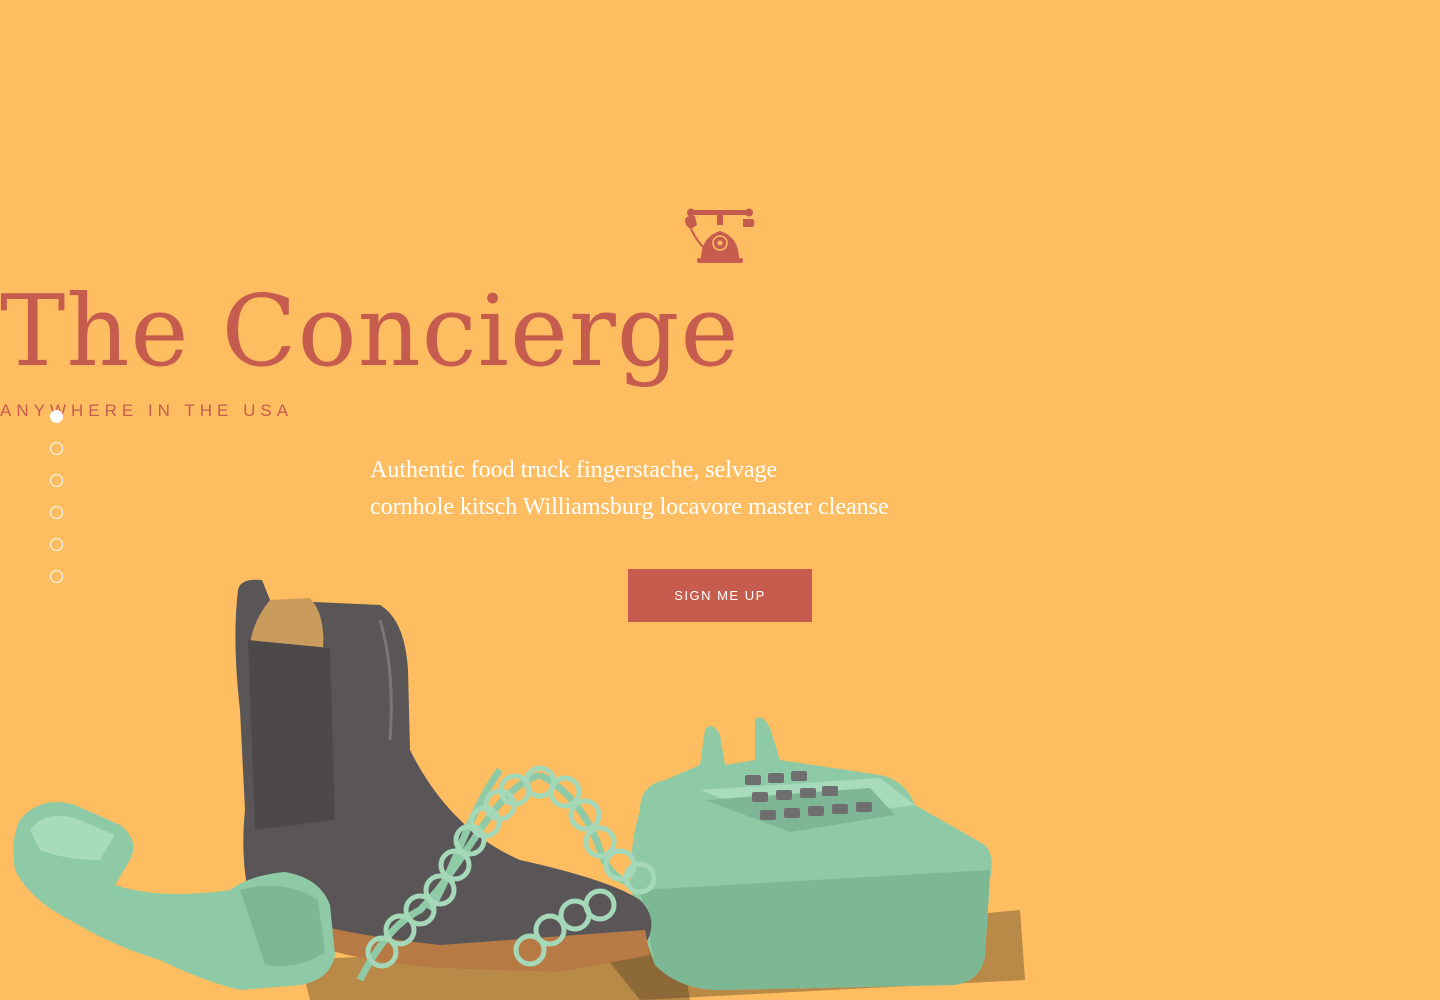 This screenshot has height=1000, width=1440. Describe the element at coordinates (370, 332) in the screenshot. I see `page-title: The Concierge` at that location.